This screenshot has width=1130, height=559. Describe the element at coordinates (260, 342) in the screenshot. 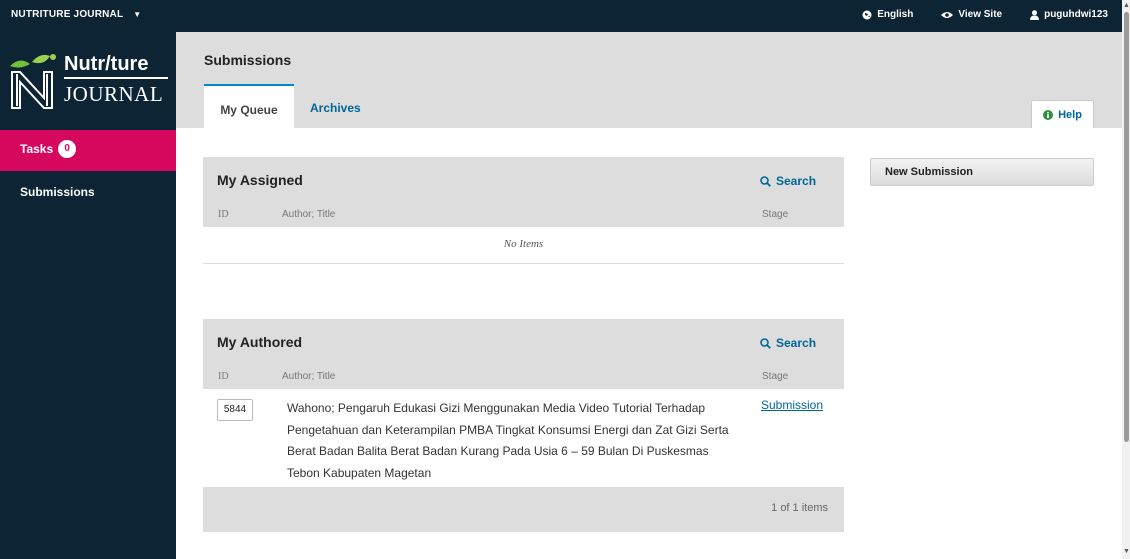

I see `panel-title: My Authored` at that location.